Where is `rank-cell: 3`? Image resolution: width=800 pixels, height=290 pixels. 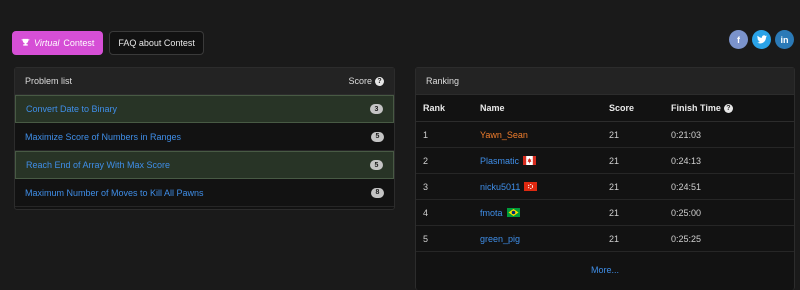 rank-cell: 3 is located at coordinates (426, 186).